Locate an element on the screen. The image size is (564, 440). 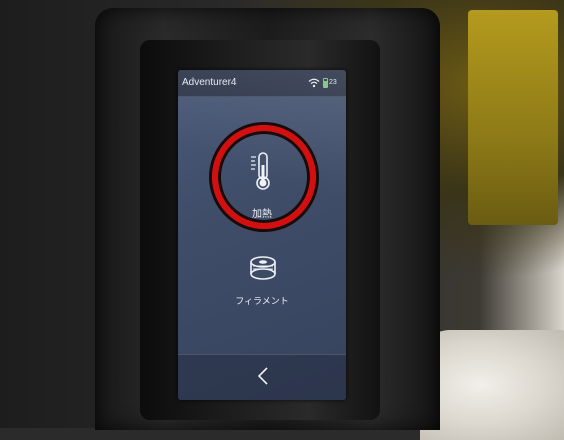
wifi-icon is located at coordinates (314, 83).